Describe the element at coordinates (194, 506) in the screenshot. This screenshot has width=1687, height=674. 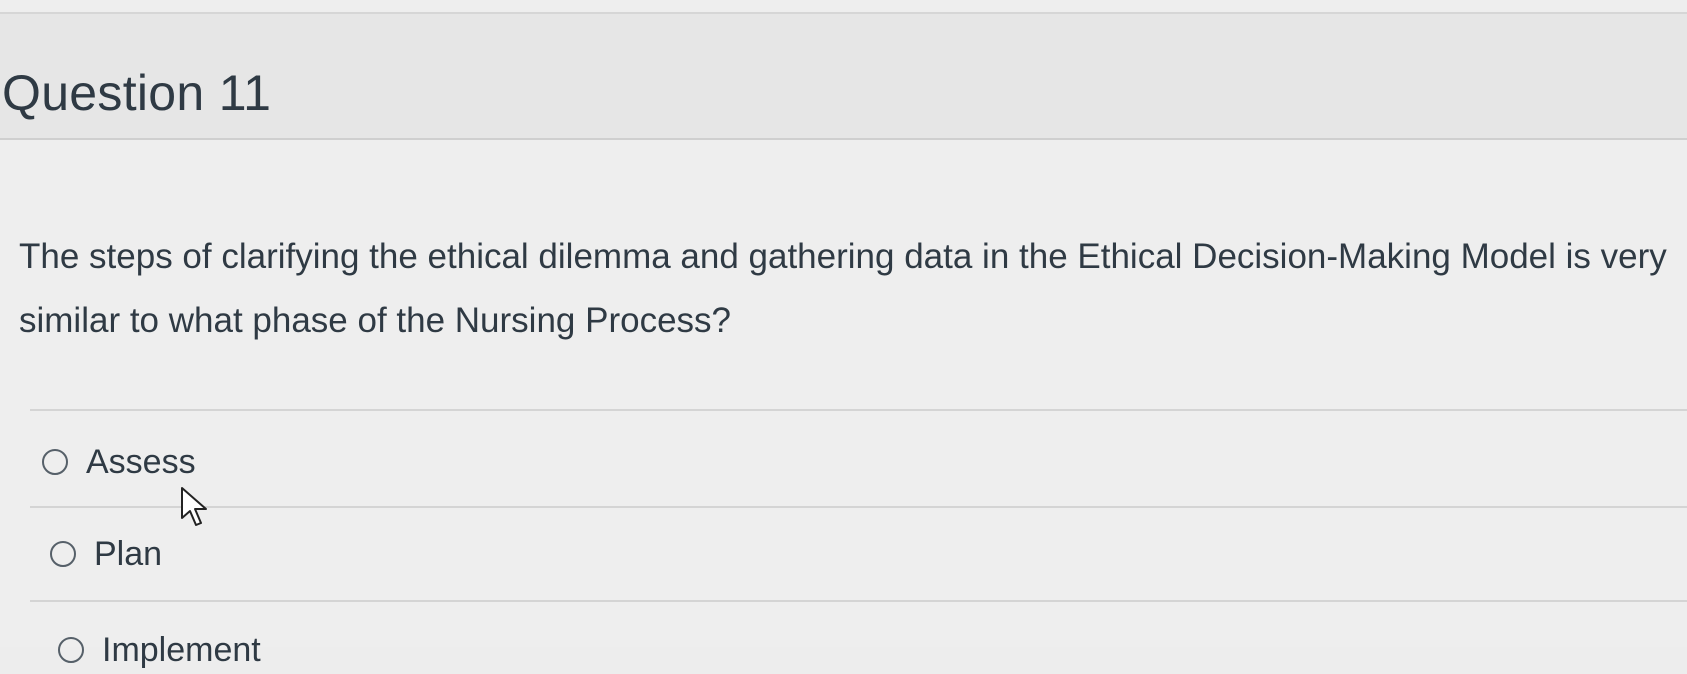
I see `mouse-pointer-icon` at that location.